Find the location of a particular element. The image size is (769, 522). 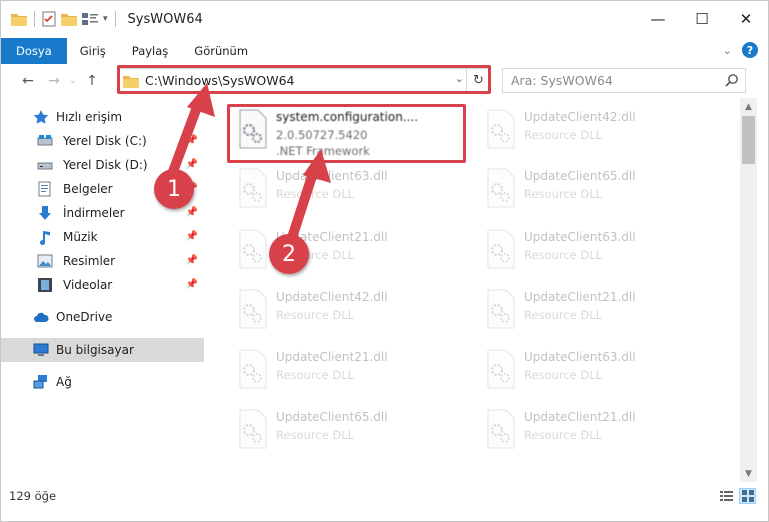

expand-ribbon-icon: ⌄ is located at coordinates (727, 50).